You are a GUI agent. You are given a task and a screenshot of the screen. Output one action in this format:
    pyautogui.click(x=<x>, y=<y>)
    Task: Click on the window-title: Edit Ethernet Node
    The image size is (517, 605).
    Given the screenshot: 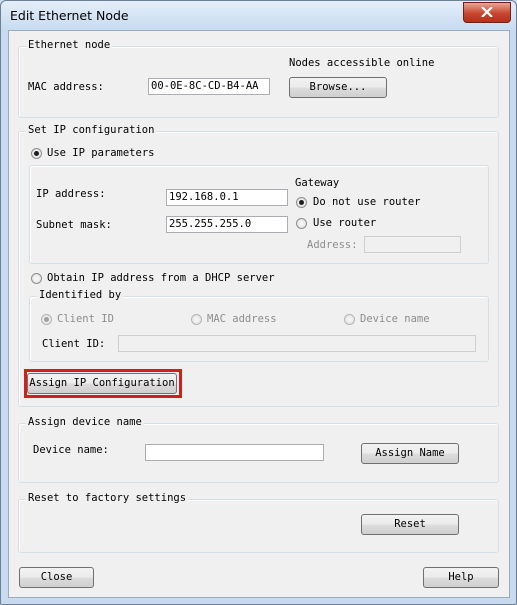 What is the action you would take?
    pyautogui.click(x=69, y=15)
    